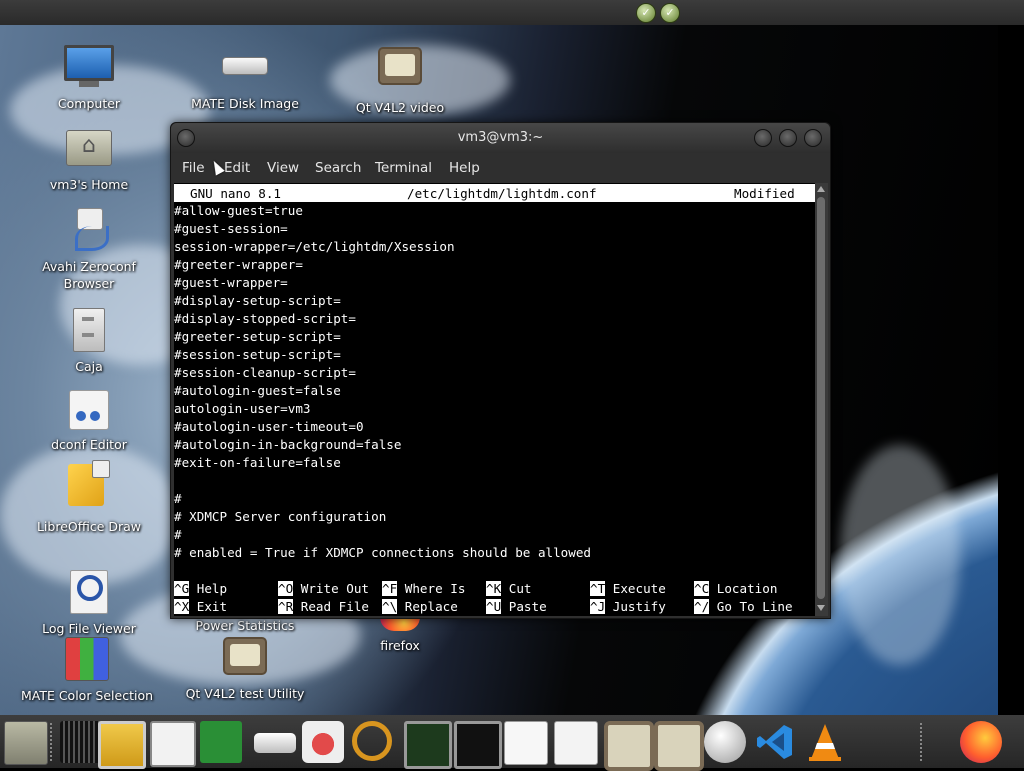 The image size is (1024, 771). What do you see at coordinates (237, 168) in the screenshot?
I see `menu-edit: Edit` at bounding box center [237, 168].